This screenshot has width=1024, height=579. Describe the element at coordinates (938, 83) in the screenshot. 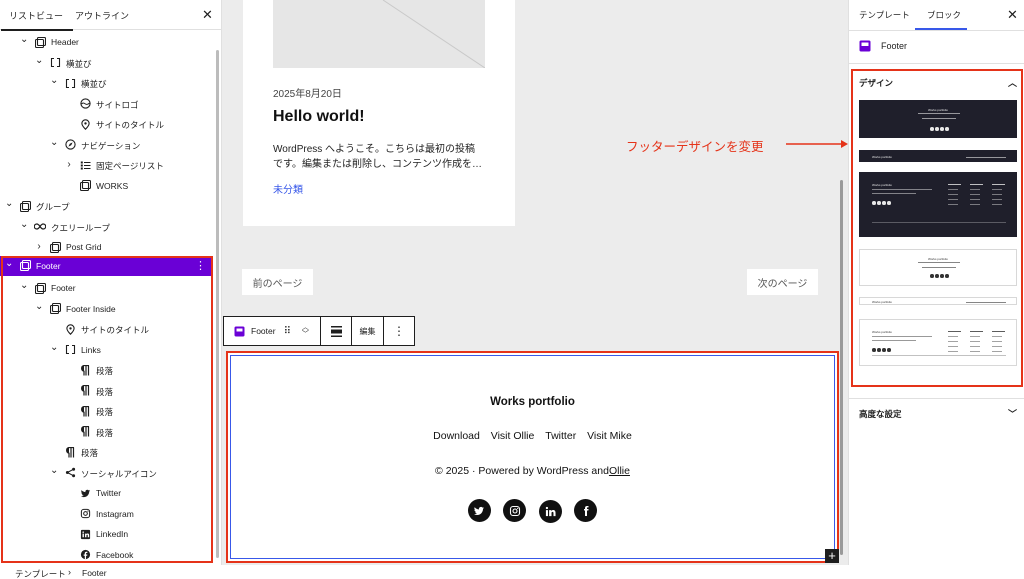

I see `design-panel-header: デザイン ︿` at that location.